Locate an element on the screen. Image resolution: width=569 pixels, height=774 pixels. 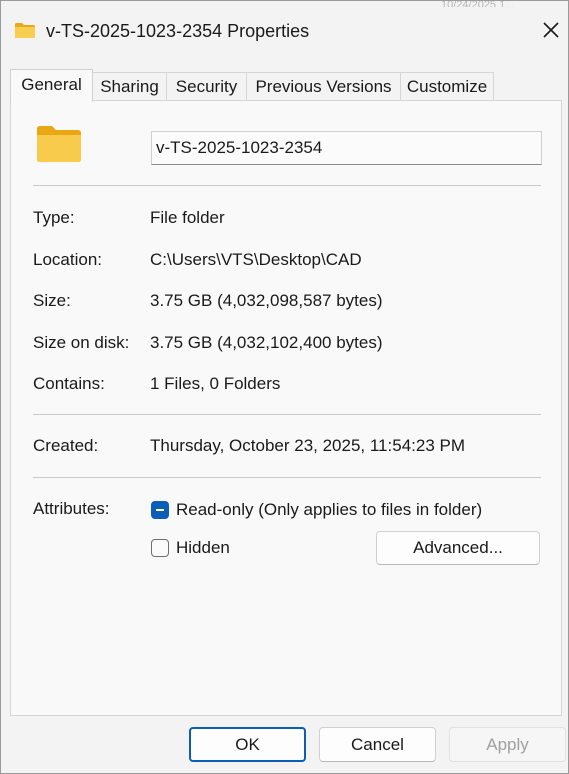
readonly-checkbox is located at coordinates (160, 510).